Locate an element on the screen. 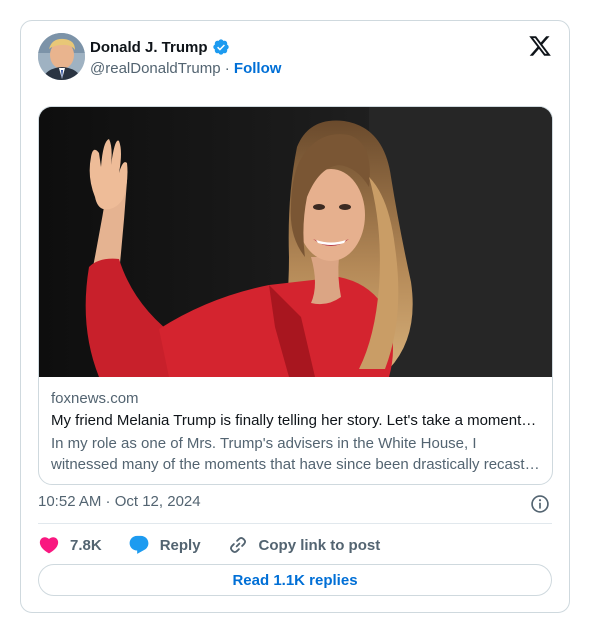 Image resolution: width=590 pixels, height=633 pixels. follow-button: Follow is located at coordinates (258, 68).